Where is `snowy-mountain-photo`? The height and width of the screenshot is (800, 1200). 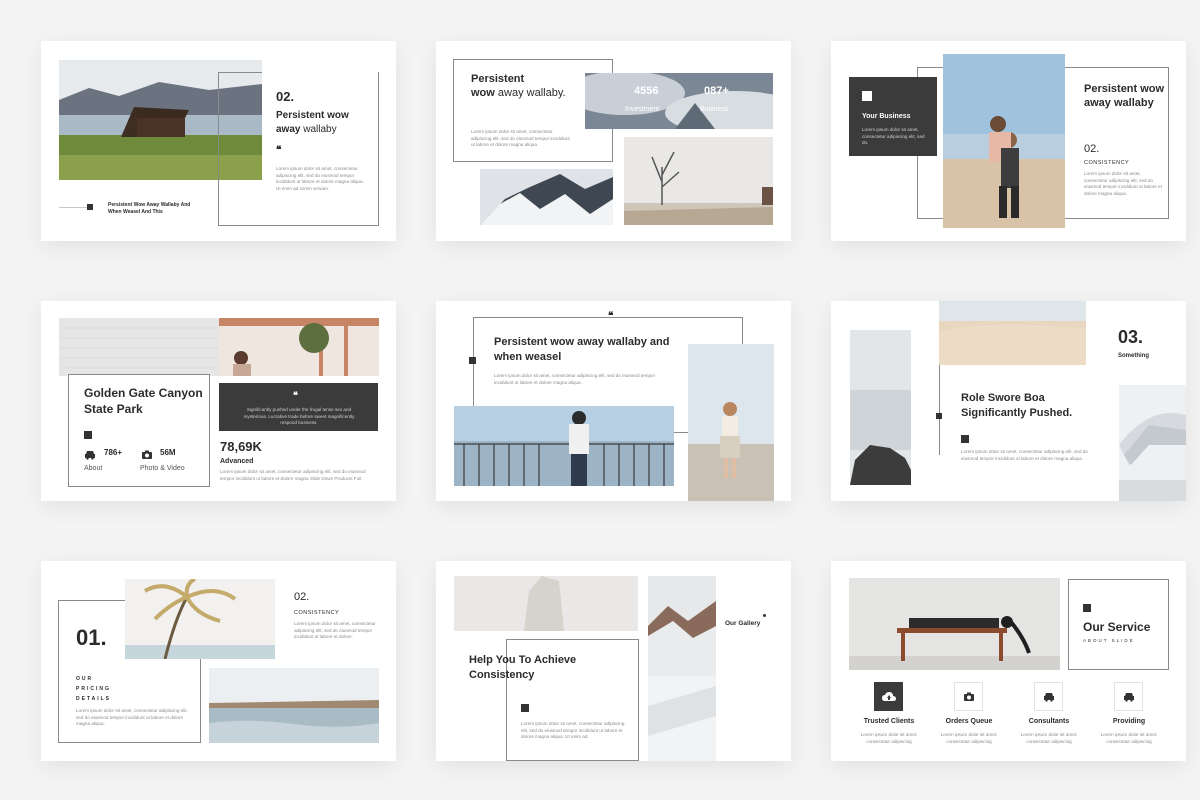
snowy-mountain-photo is located at coordinates (546, 197).